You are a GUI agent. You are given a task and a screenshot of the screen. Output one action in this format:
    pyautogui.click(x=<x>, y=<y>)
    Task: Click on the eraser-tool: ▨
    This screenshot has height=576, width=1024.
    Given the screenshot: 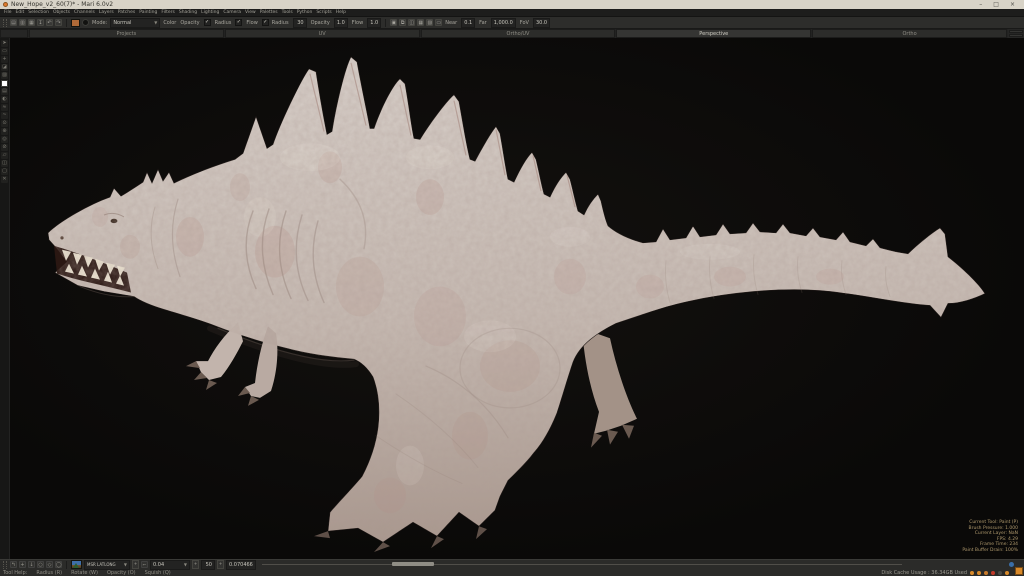 What is the action you would take?
    pyautogui.click(x=4, y=75)
    